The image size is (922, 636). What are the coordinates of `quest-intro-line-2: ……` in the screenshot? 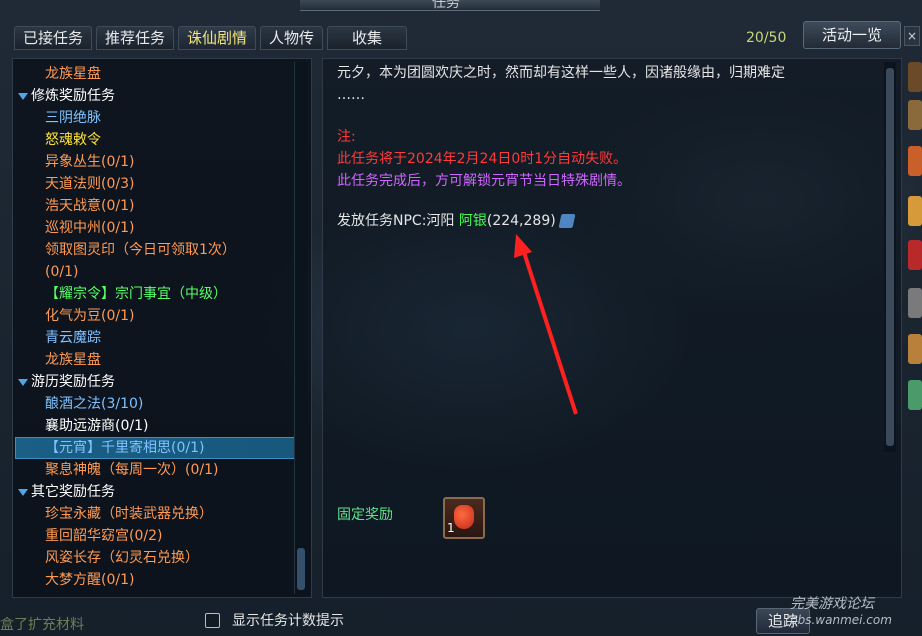 It's located at (351, 95).